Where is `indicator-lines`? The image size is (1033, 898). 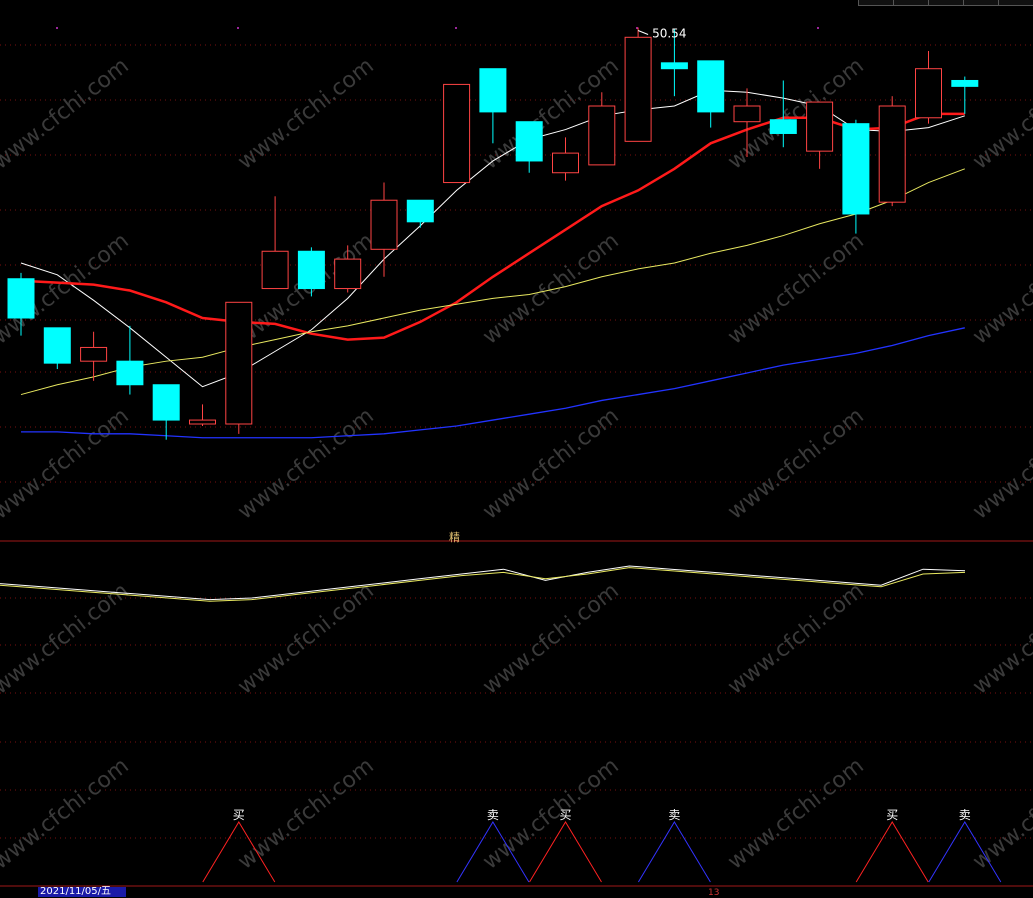 indicator-lines is located at coordinates (483, 583).